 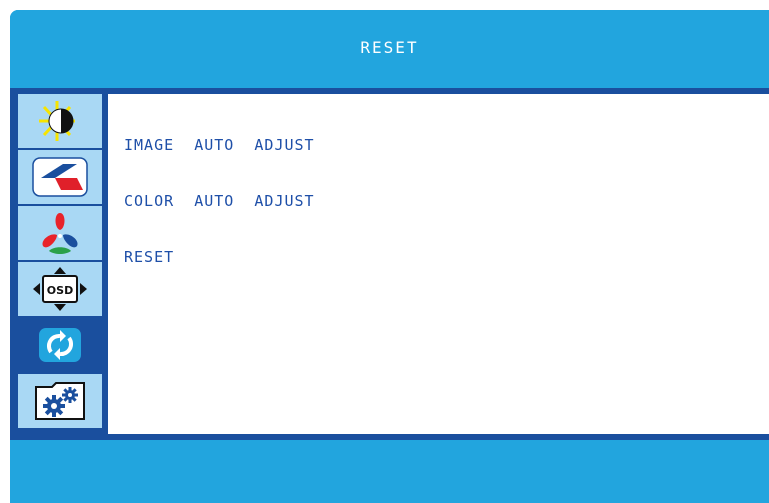 I want to click on color-icon, so click(x=60, y=233).